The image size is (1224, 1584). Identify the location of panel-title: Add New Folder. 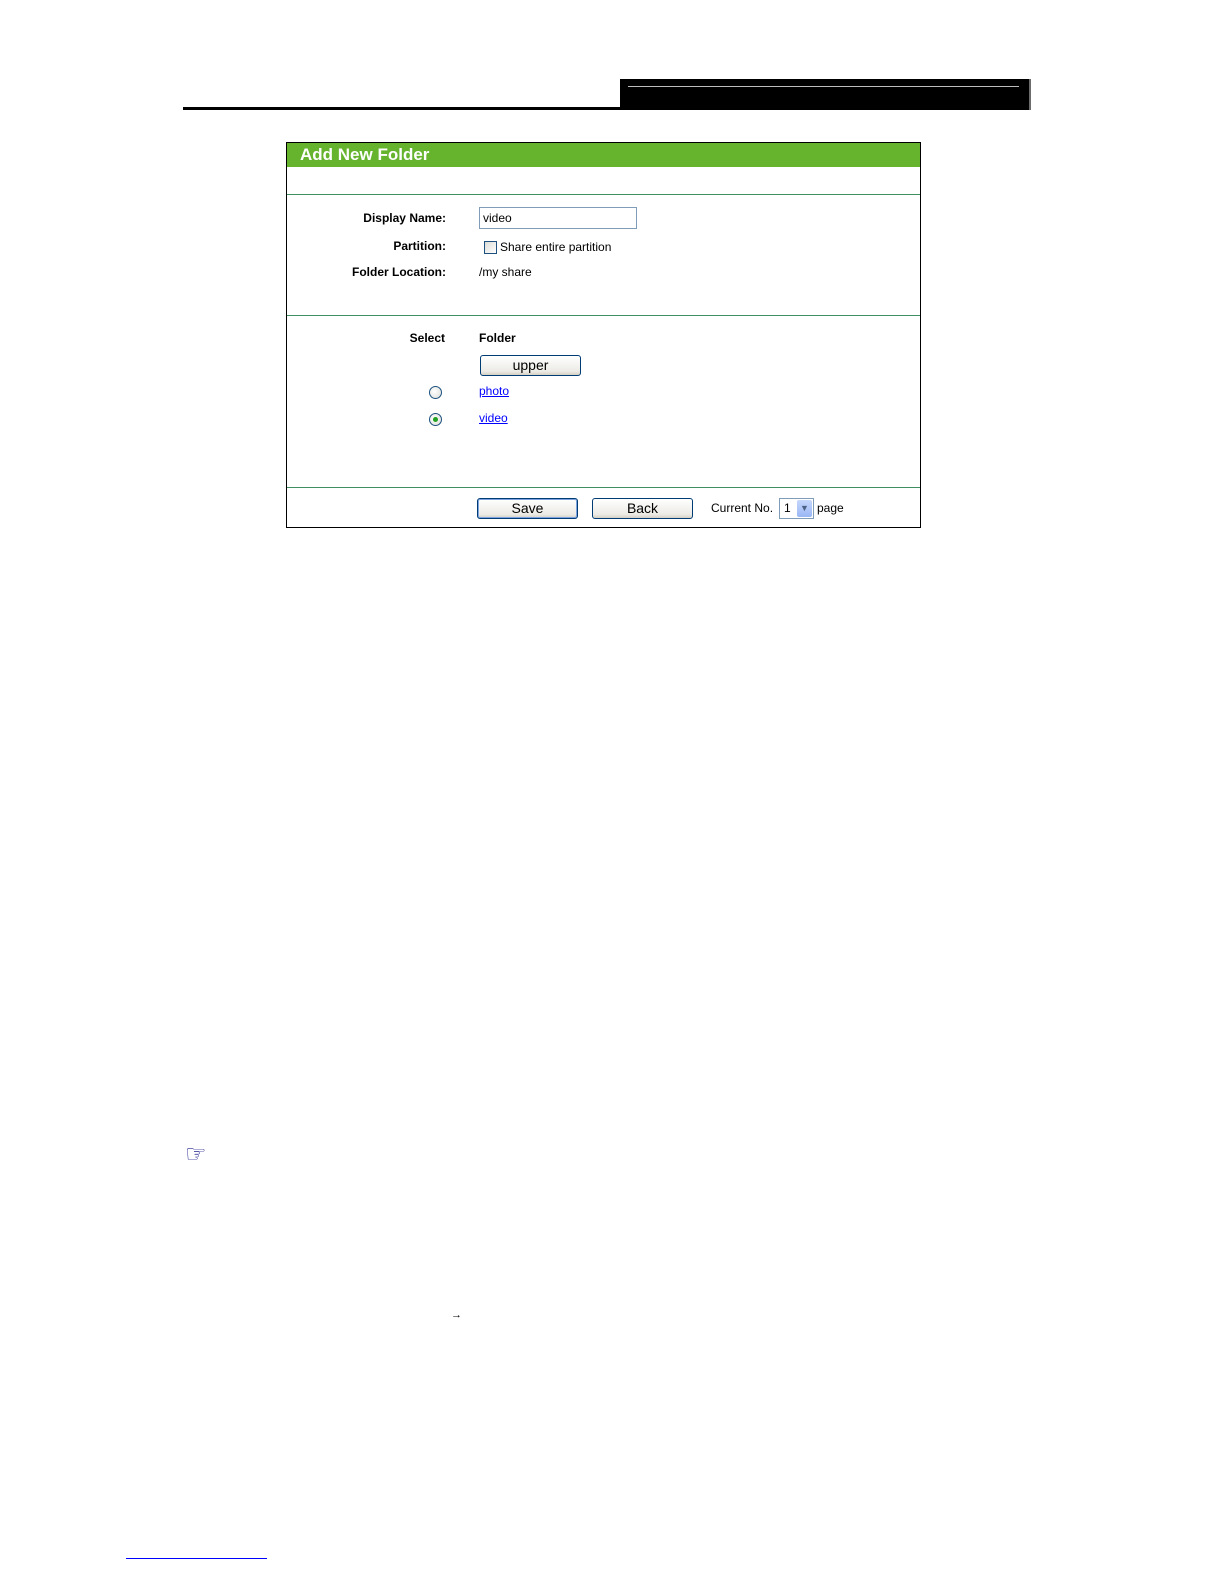
(603, 155).